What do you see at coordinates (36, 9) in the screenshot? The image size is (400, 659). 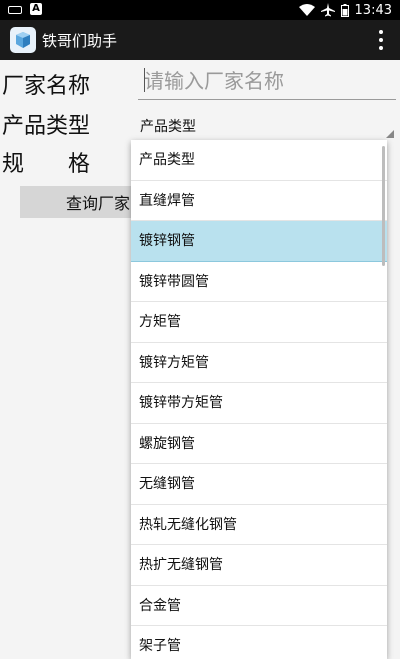 I see `a-icon: A` at bounding box center [36, 9].